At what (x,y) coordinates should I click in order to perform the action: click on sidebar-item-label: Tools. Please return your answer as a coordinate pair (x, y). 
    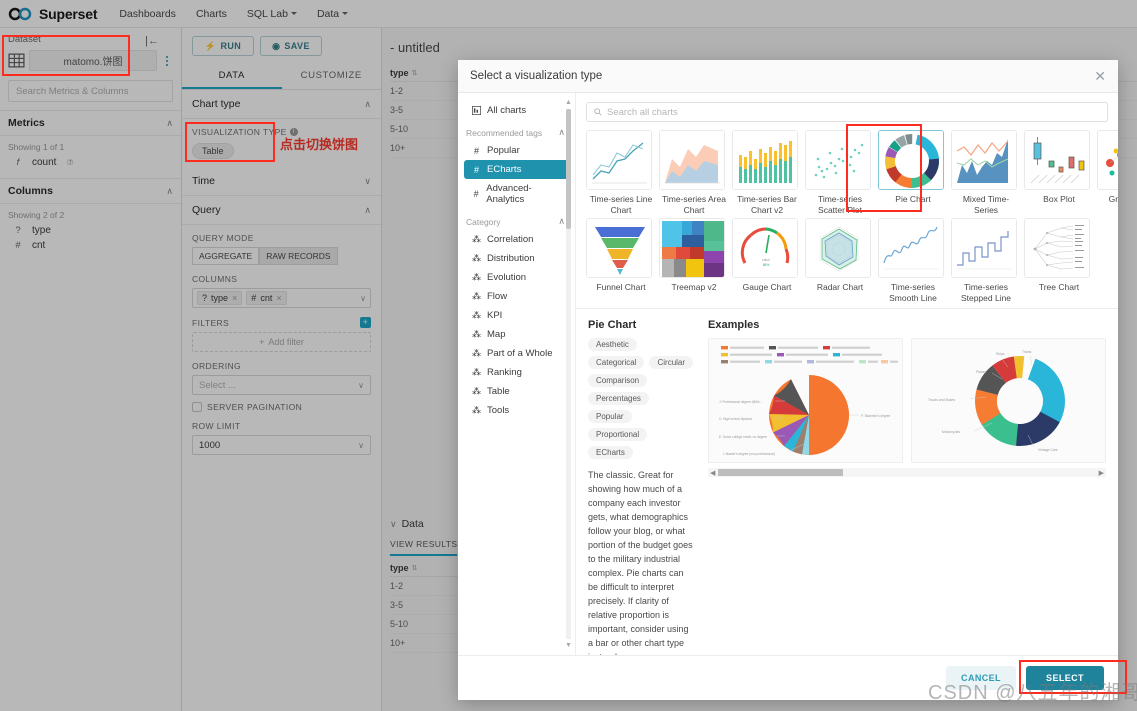
    Looking at the image, I should click on (498, 410).